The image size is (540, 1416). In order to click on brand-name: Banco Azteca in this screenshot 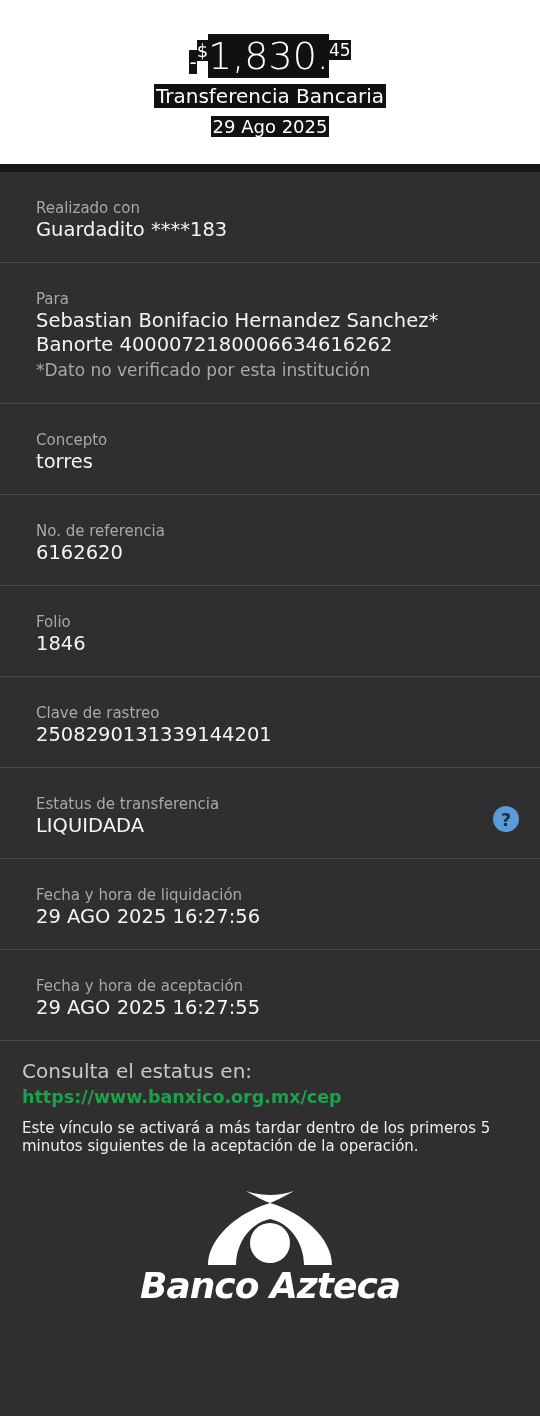, I will do `click(269, 1285)`.